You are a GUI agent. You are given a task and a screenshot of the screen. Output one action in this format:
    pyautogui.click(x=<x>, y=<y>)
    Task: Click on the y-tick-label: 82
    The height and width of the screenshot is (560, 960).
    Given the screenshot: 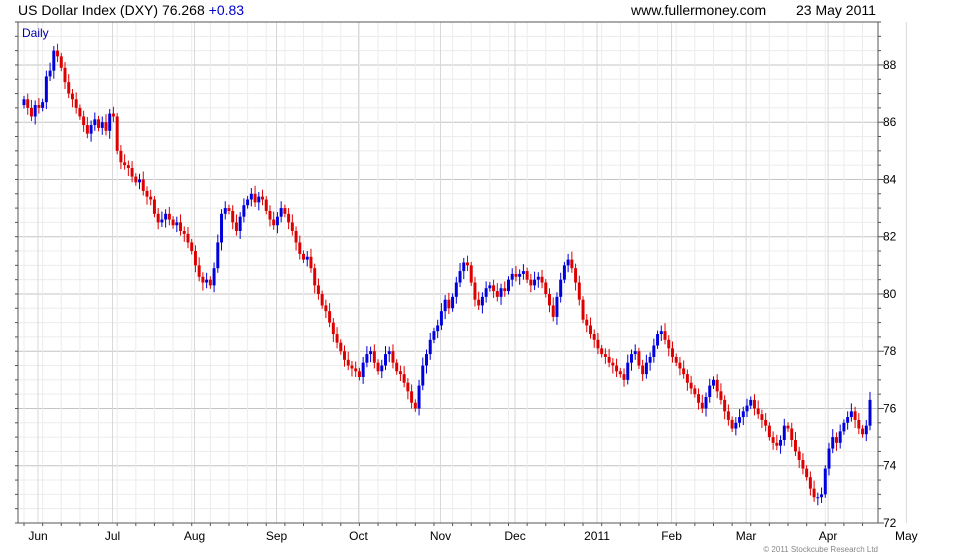 What is the action you would take?
    pyautogui.click(x=890, y=237)
    